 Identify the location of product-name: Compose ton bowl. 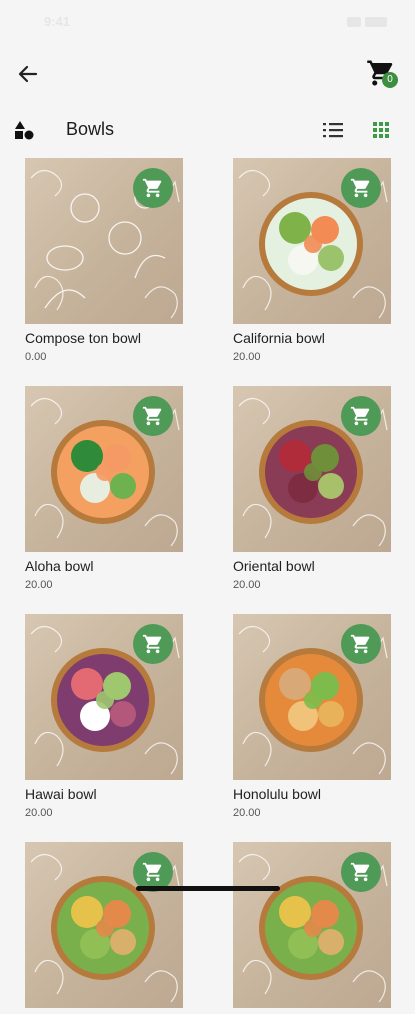
(83, 338).